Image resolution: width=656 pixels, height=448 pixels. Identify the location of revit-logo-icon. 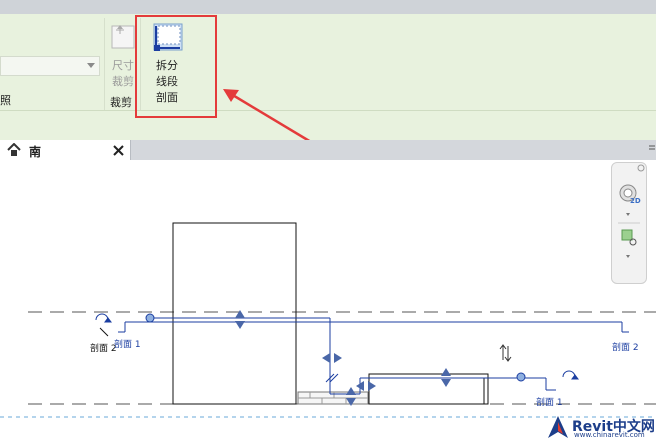
(558, 427).